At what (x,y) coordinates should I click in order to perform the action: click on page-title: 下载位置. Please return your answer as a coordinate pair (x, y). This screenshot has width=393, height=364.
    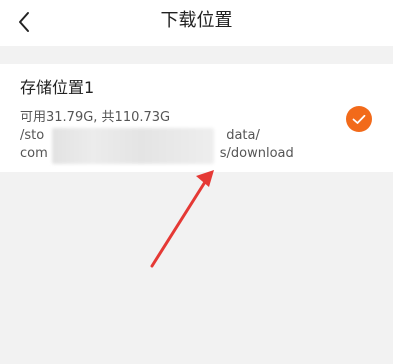
    Looking at the image, I should click on (196, 20).